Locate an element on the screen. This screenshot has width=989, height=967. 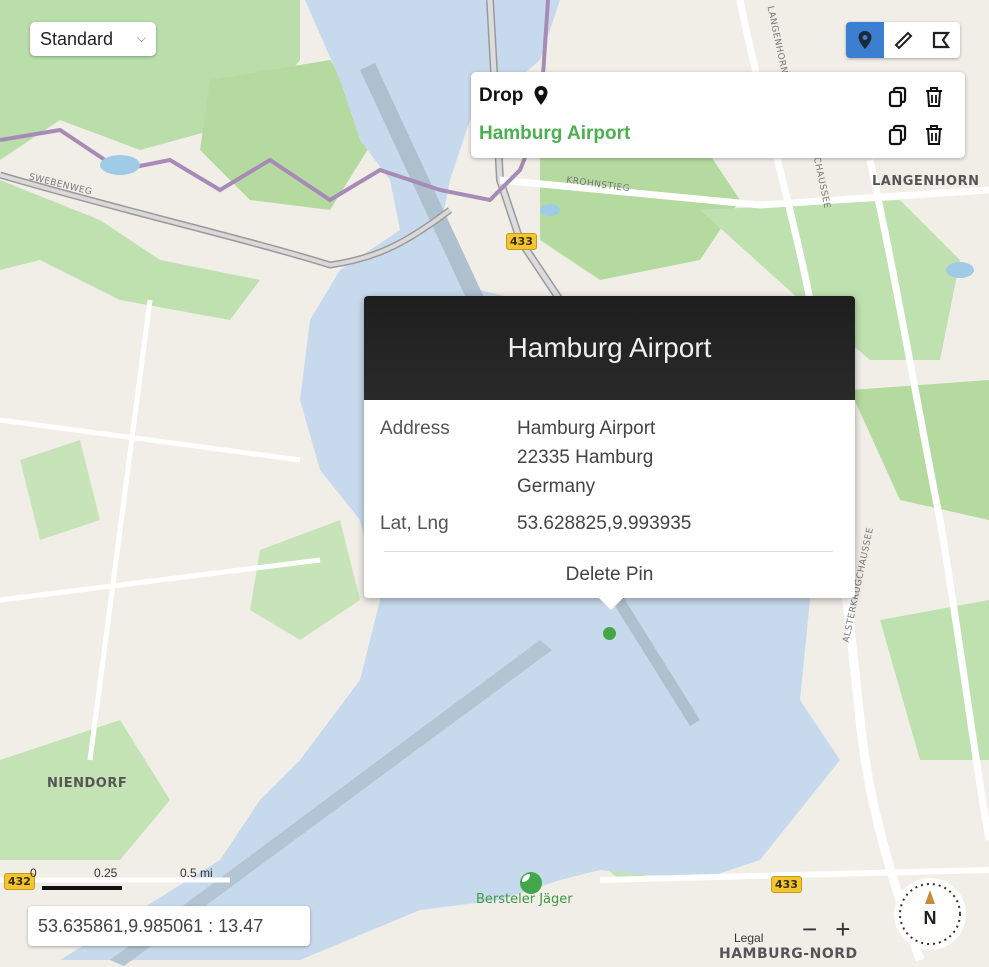
leaf-icon is located at coordinates (526, 878).